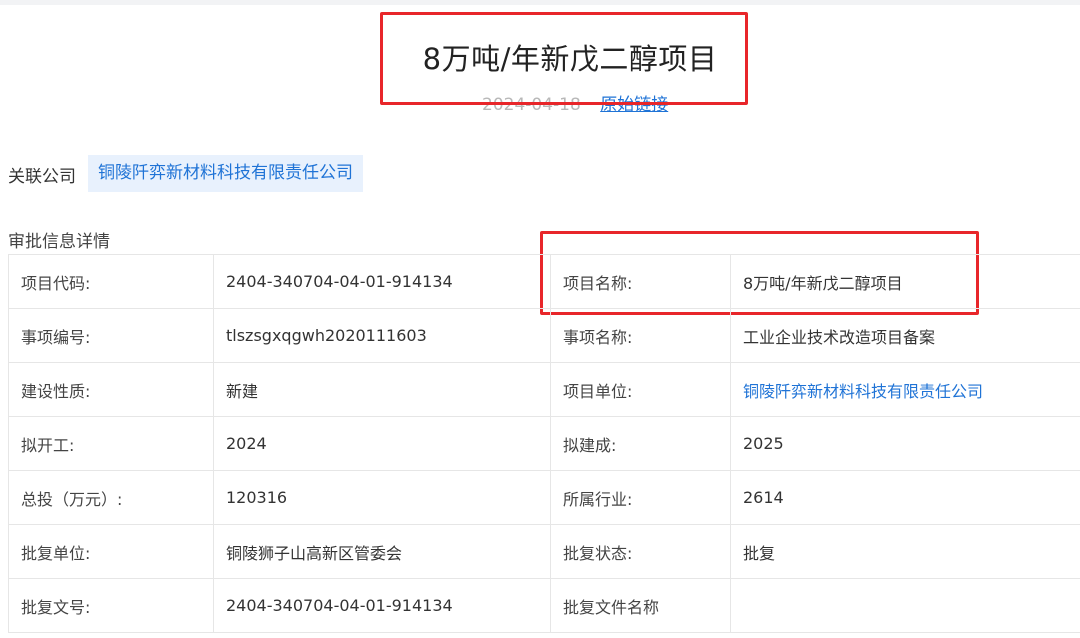 The image size is (1080, 638). What do you see at coordinates (382, 281) in the screenshot?
I see `project-code-value: 2404-340704-04-01-914134` at bounding box center [382, 281].